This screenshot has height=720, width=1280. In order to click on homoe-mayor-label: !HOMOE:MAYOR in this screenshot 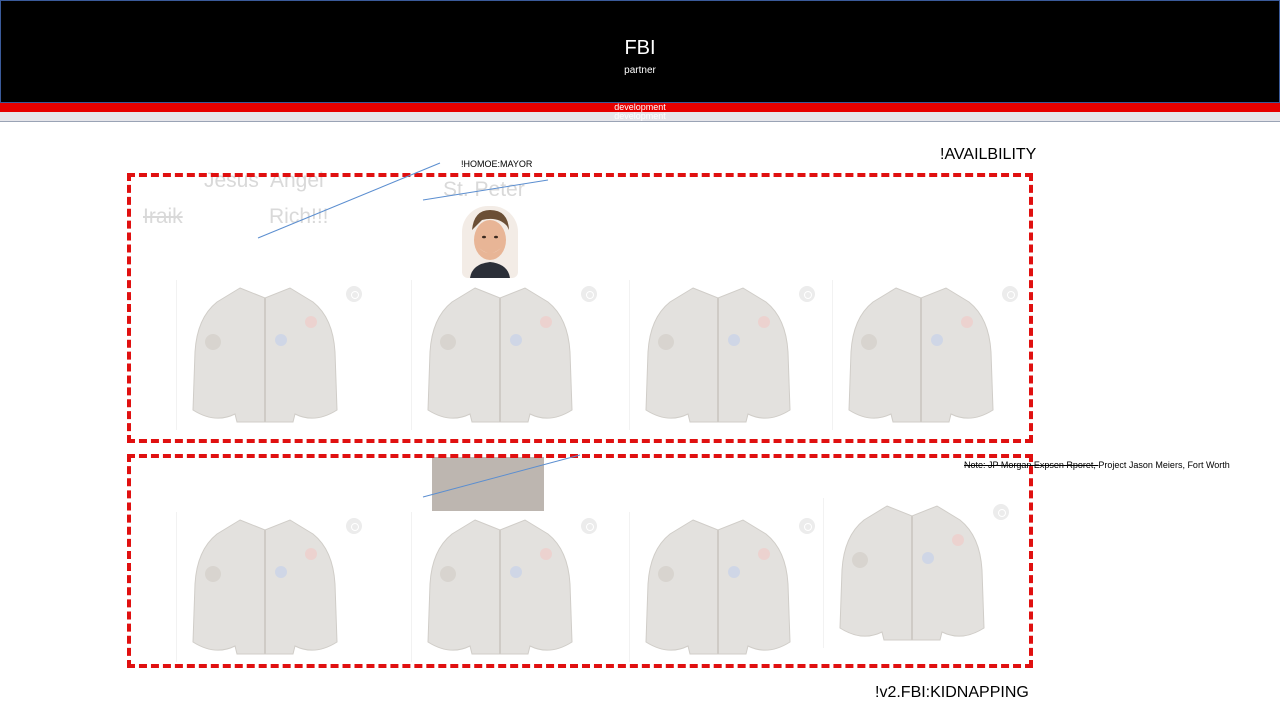, I will do `click(497, 164)`.